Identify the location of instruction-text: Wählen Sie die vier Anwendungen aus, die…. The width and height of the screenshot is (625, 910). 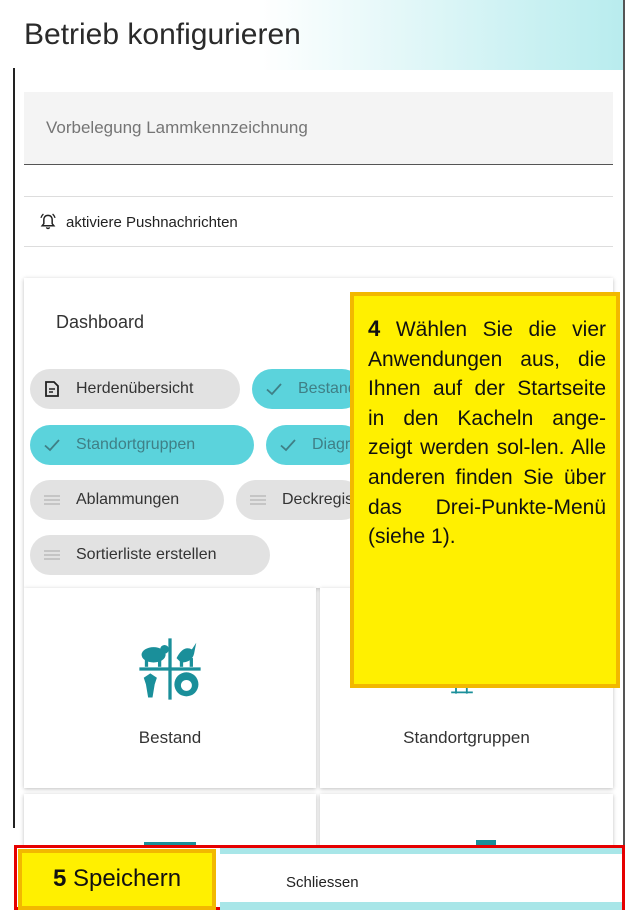
(487, 433).